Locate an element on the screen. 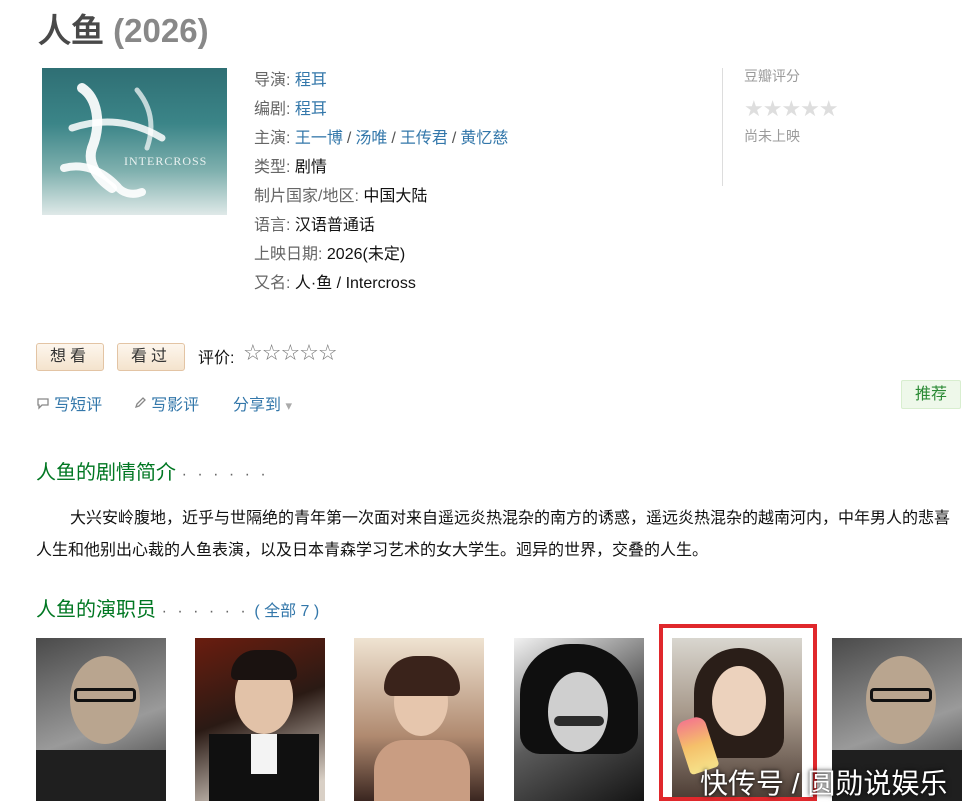 The image size is (964, 802). release-value: 2026(未定) is located at coordinates (366, 254).